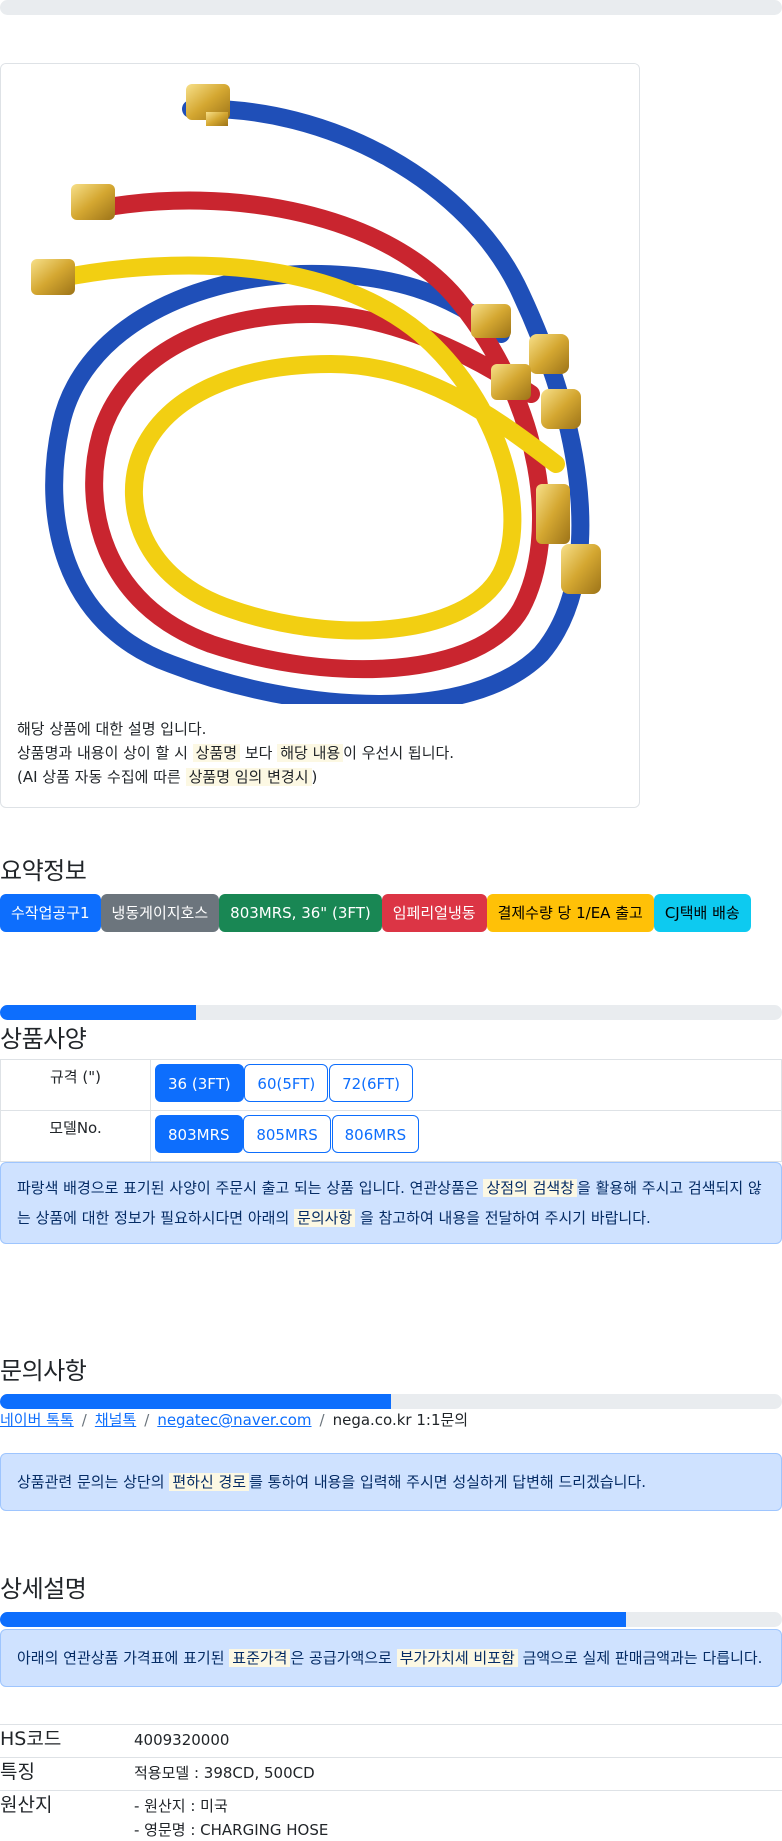  Describe the element at coordinates (160, 913) in the screenshot. I see `badge-product-type: 냉동게이지호스` at that location.